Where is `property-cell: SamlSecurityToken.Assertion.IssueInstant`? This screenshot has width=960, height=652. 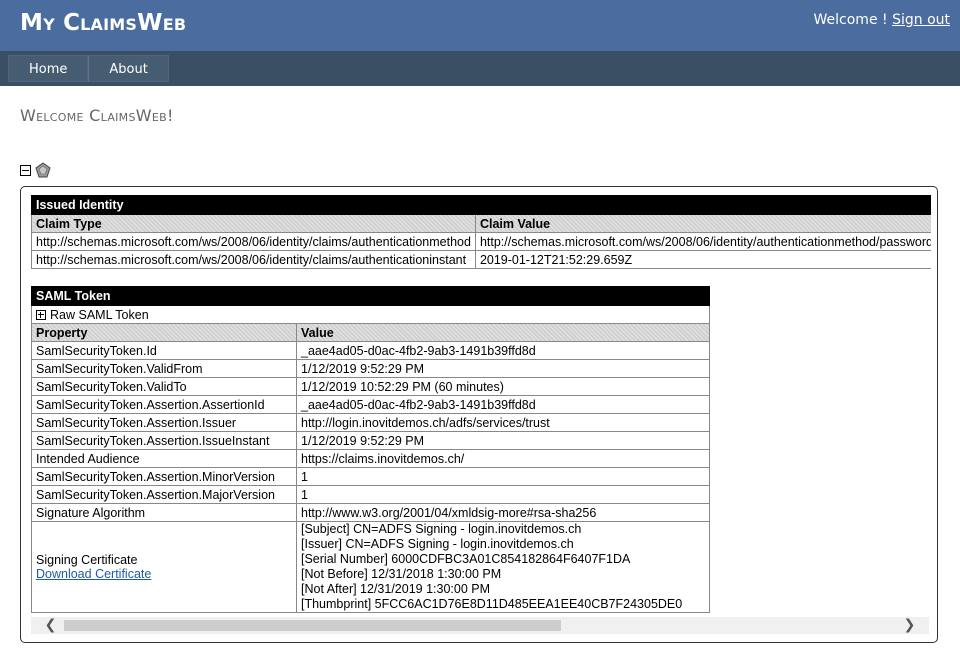
property-cell: SamlSecurityToken.Assertion.IssueInstant is located at coordinates (164, 440).